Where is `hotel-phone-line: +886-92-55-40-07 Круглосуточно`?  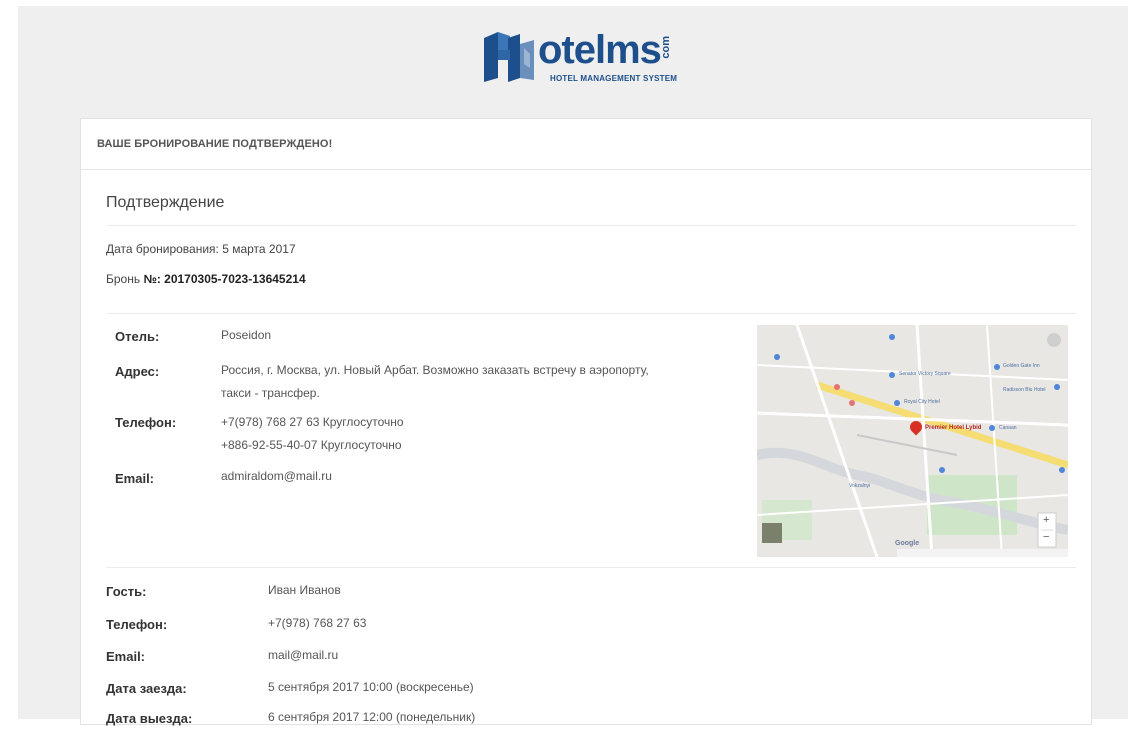
hotel-phone-line: +886-92-55-40-07 Круглосуточно is located at coordinates (311, 445).